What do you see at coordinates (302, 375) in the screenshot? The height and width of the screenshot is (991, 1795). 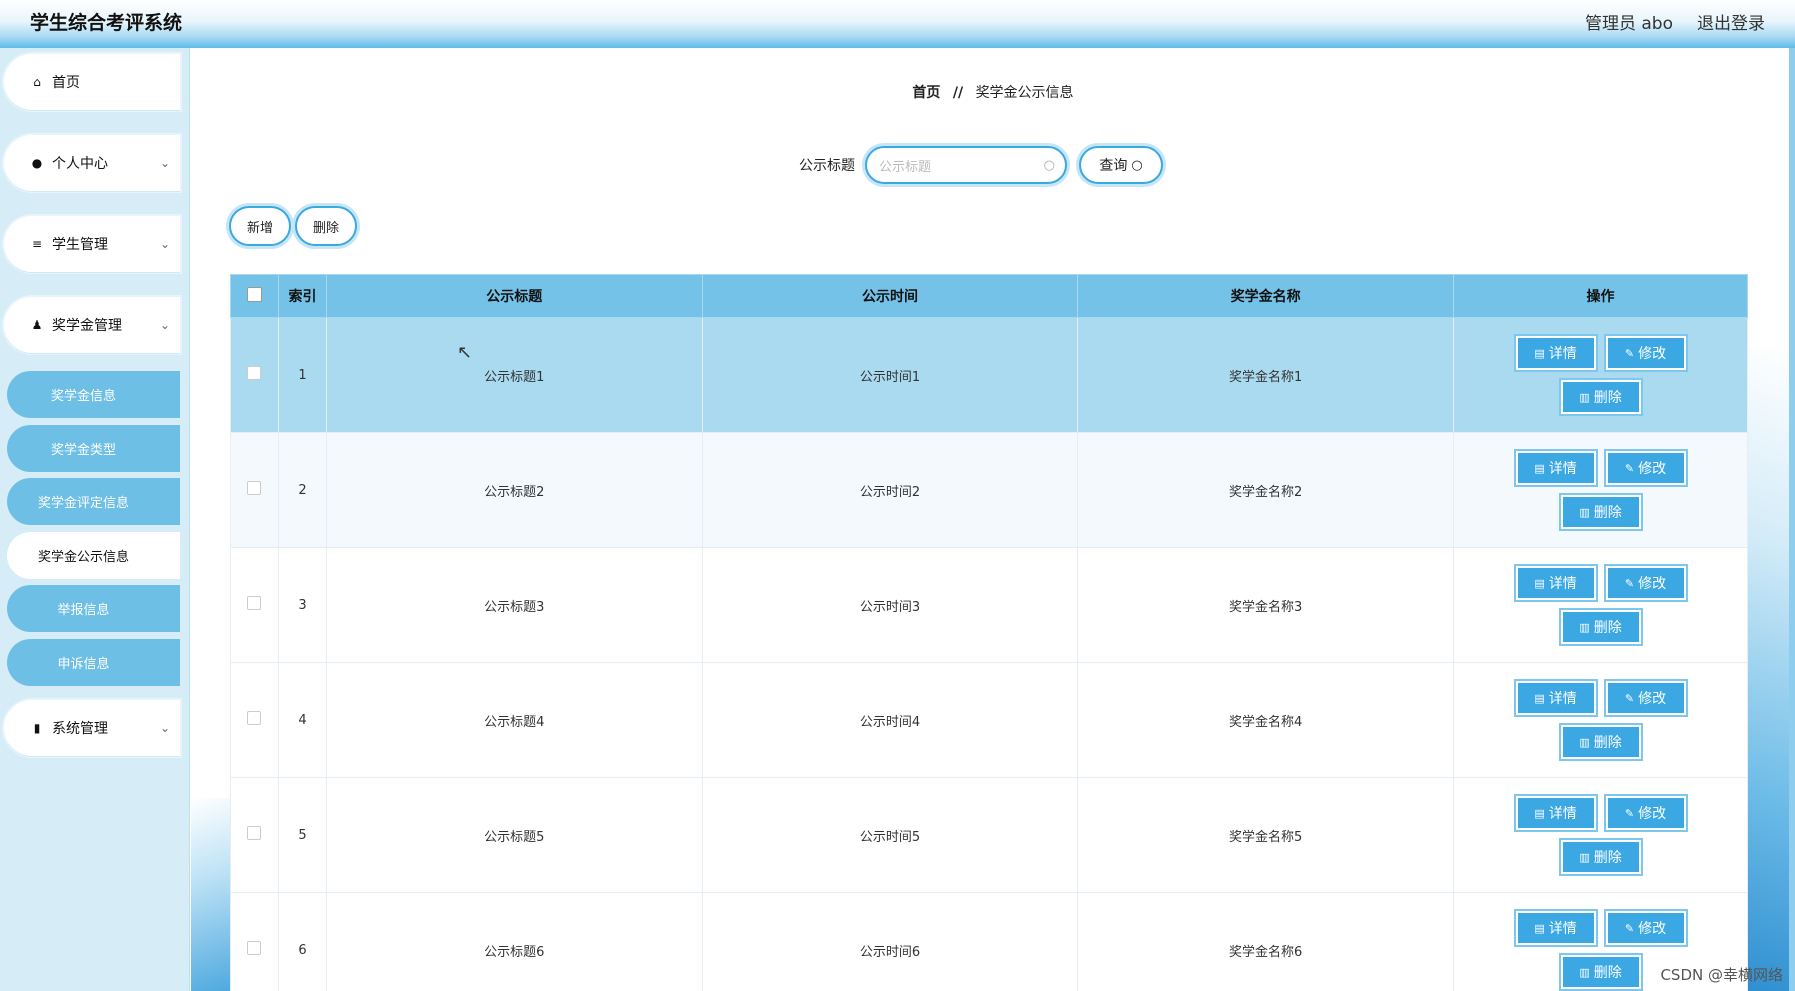 I see `cell-index: 1` at bounding box center [302, 375].